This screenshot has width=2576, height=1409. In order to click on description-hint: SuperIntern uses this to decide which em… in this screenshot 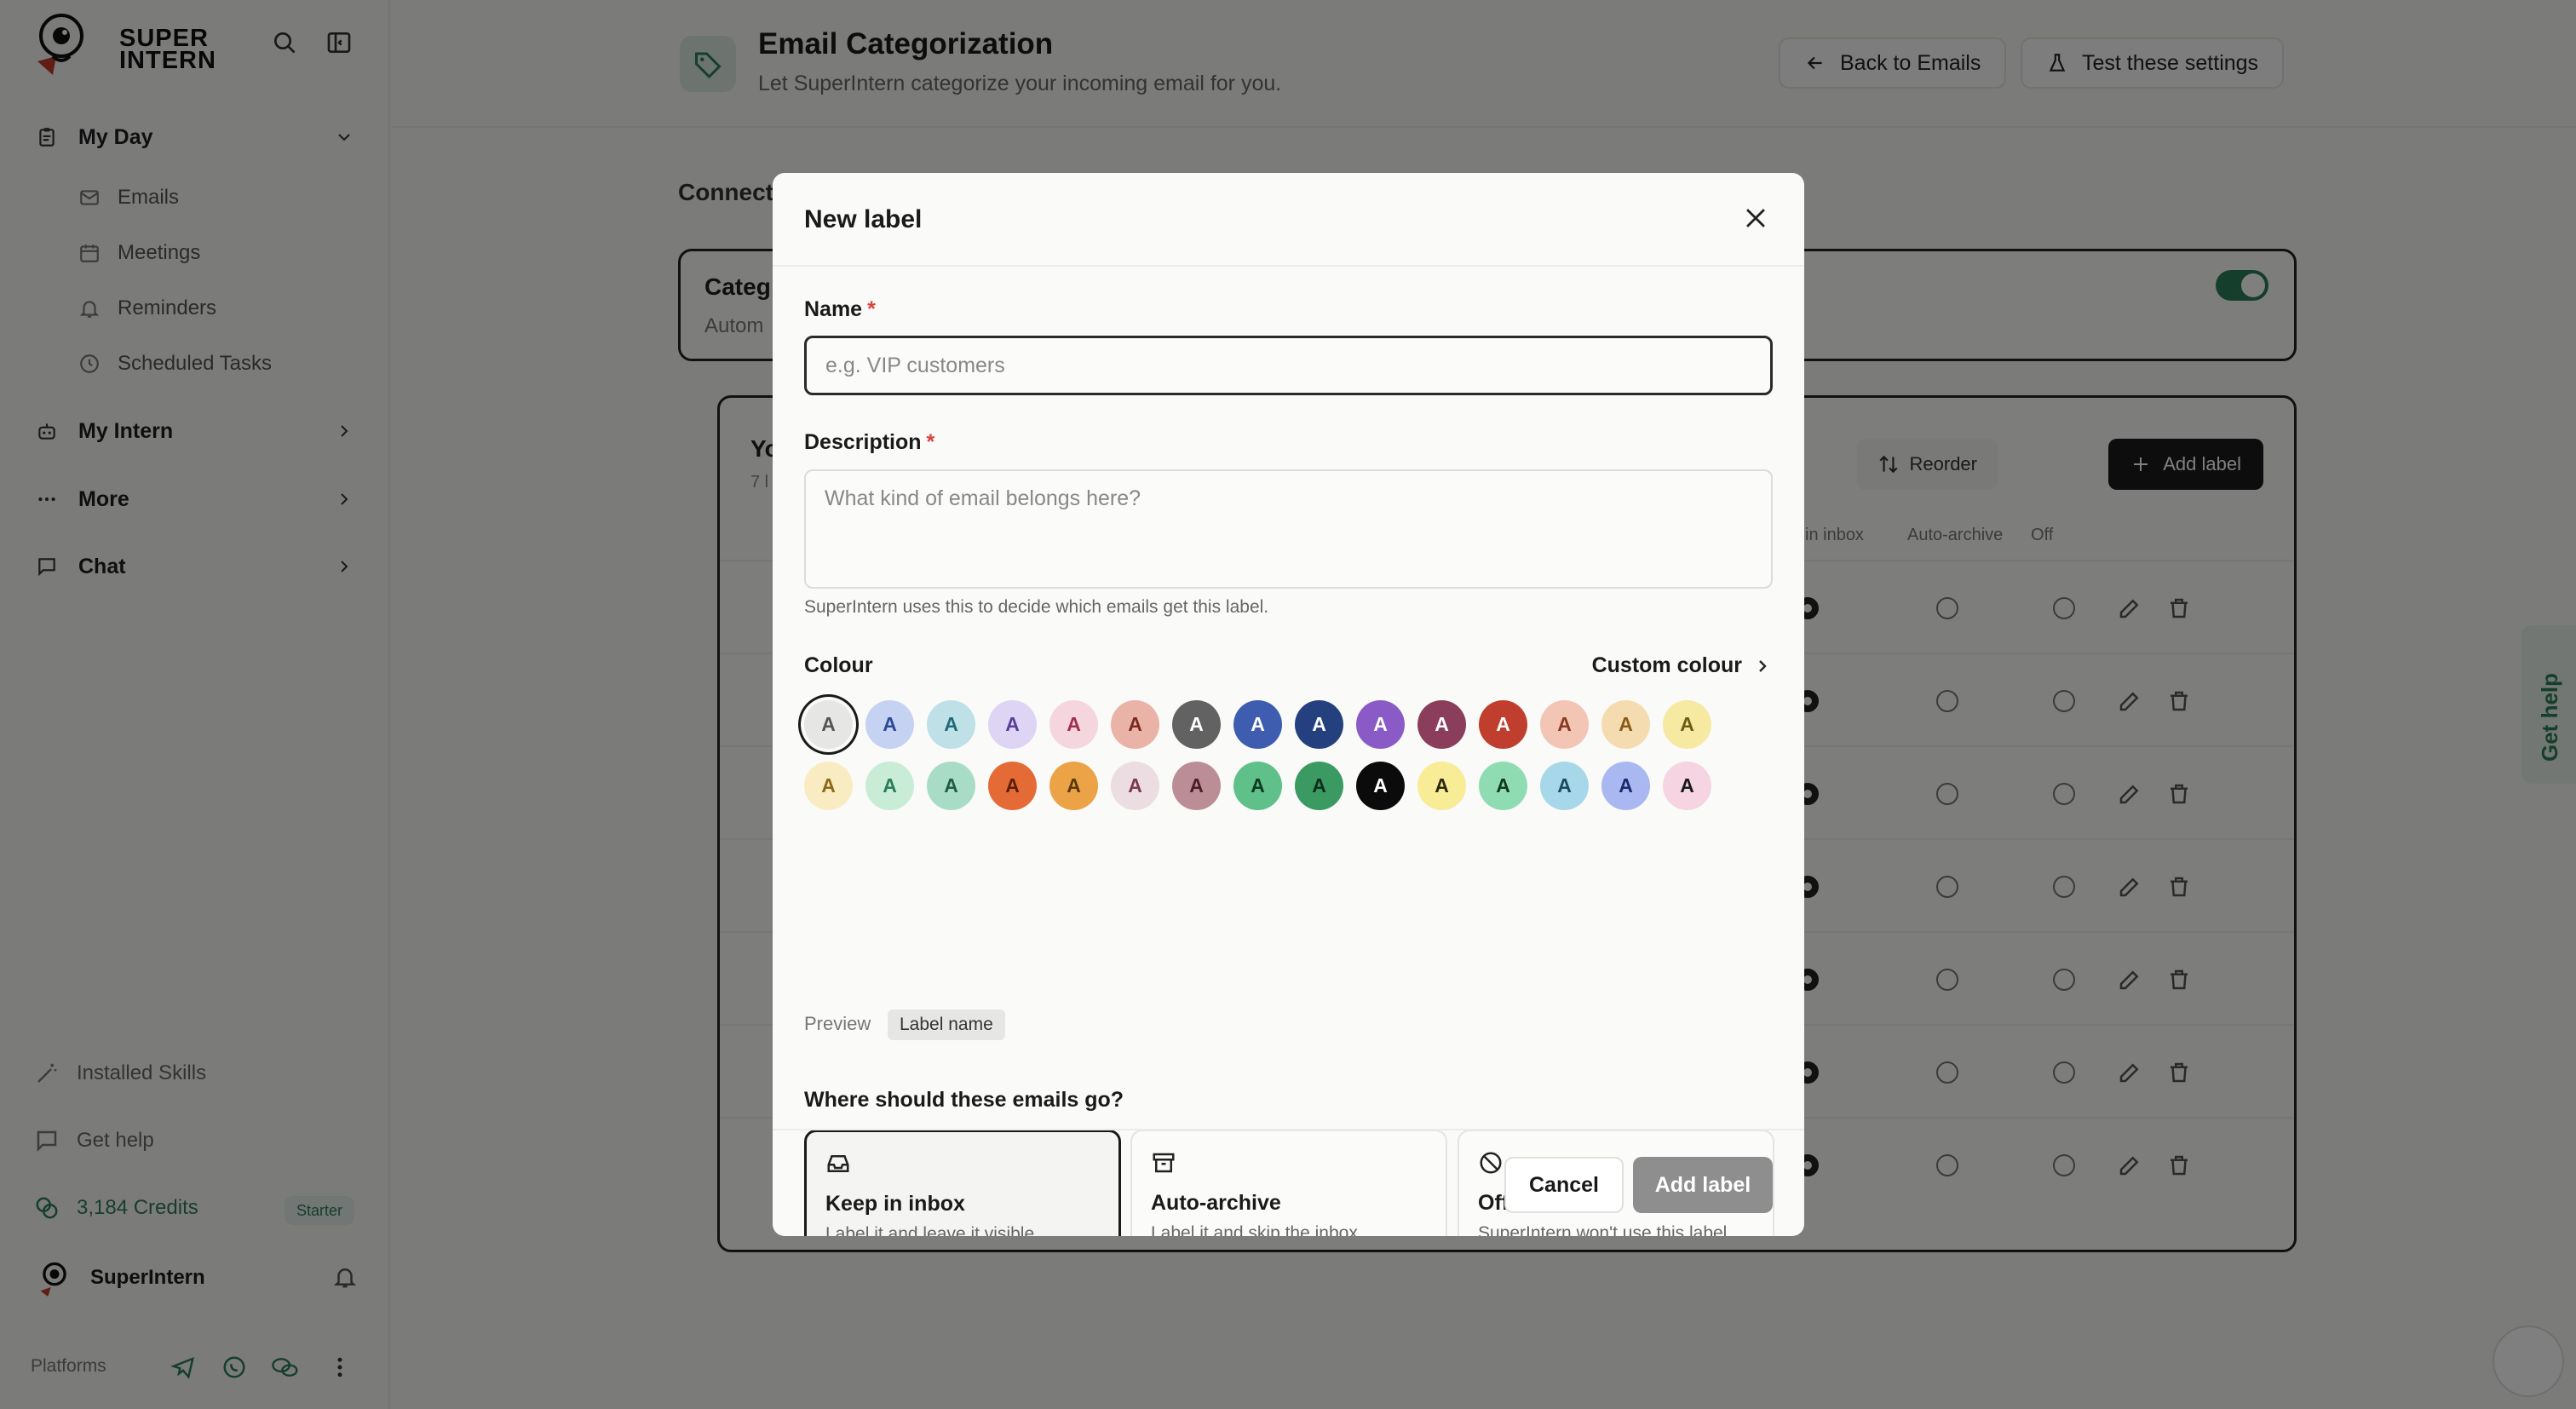, I will do `click(1036, 607)`.